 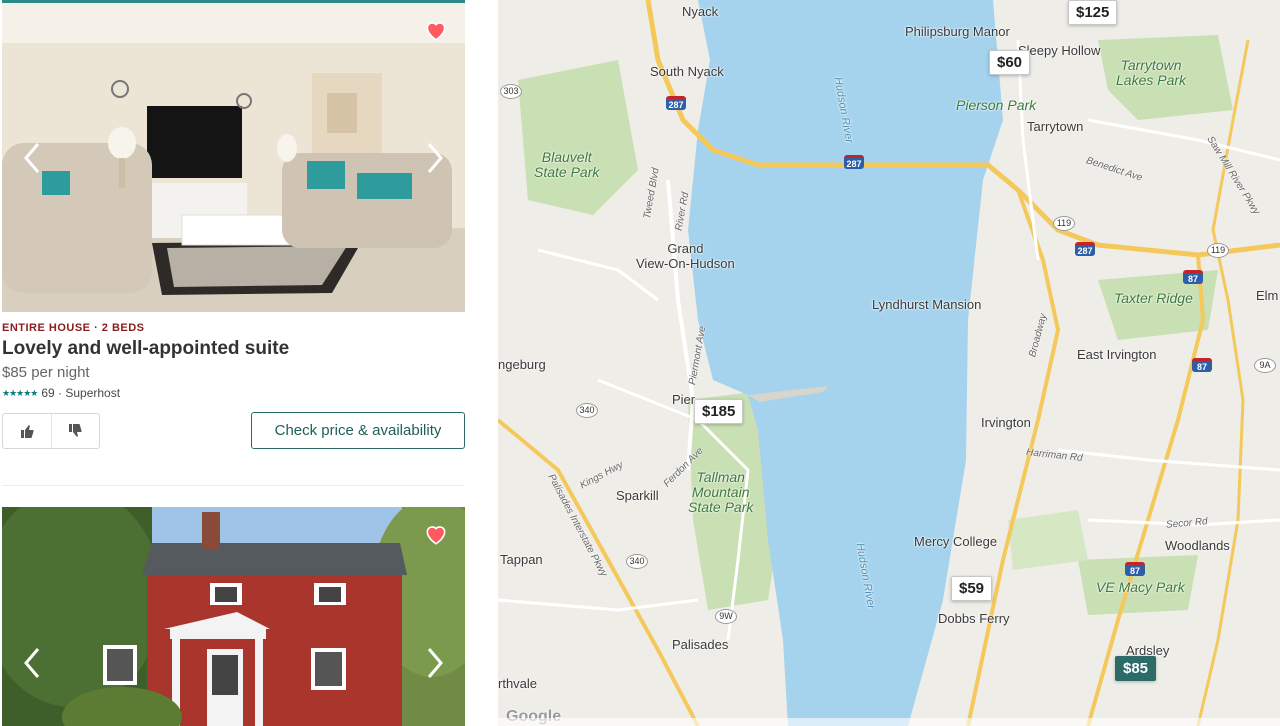 I want to click on map-label-pierson-park: Pierson Park, so click(x=996, y=105).